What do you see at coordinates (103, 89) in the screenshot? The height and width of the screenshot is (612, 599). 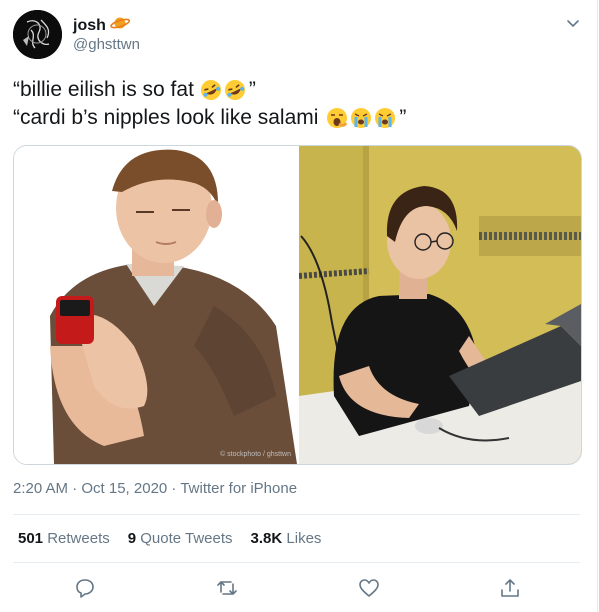 I see `tweet-line-1-text: “billie eilish is so fat` at bounding box center [103, 89].